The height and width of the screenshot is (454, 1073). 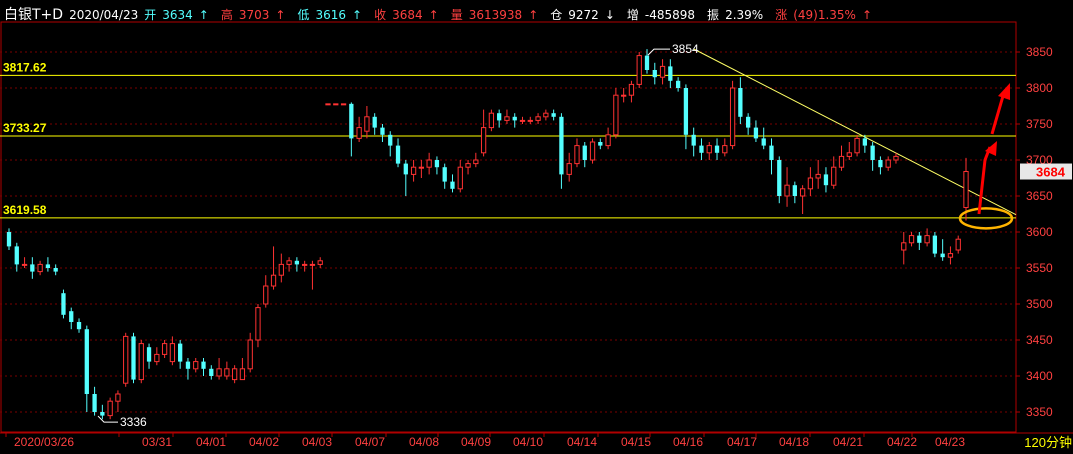 What do you see at coordinates (157, 442) in the screenshot?
I see `x-tick-label: 03/31` at bounding box center [157, 442].